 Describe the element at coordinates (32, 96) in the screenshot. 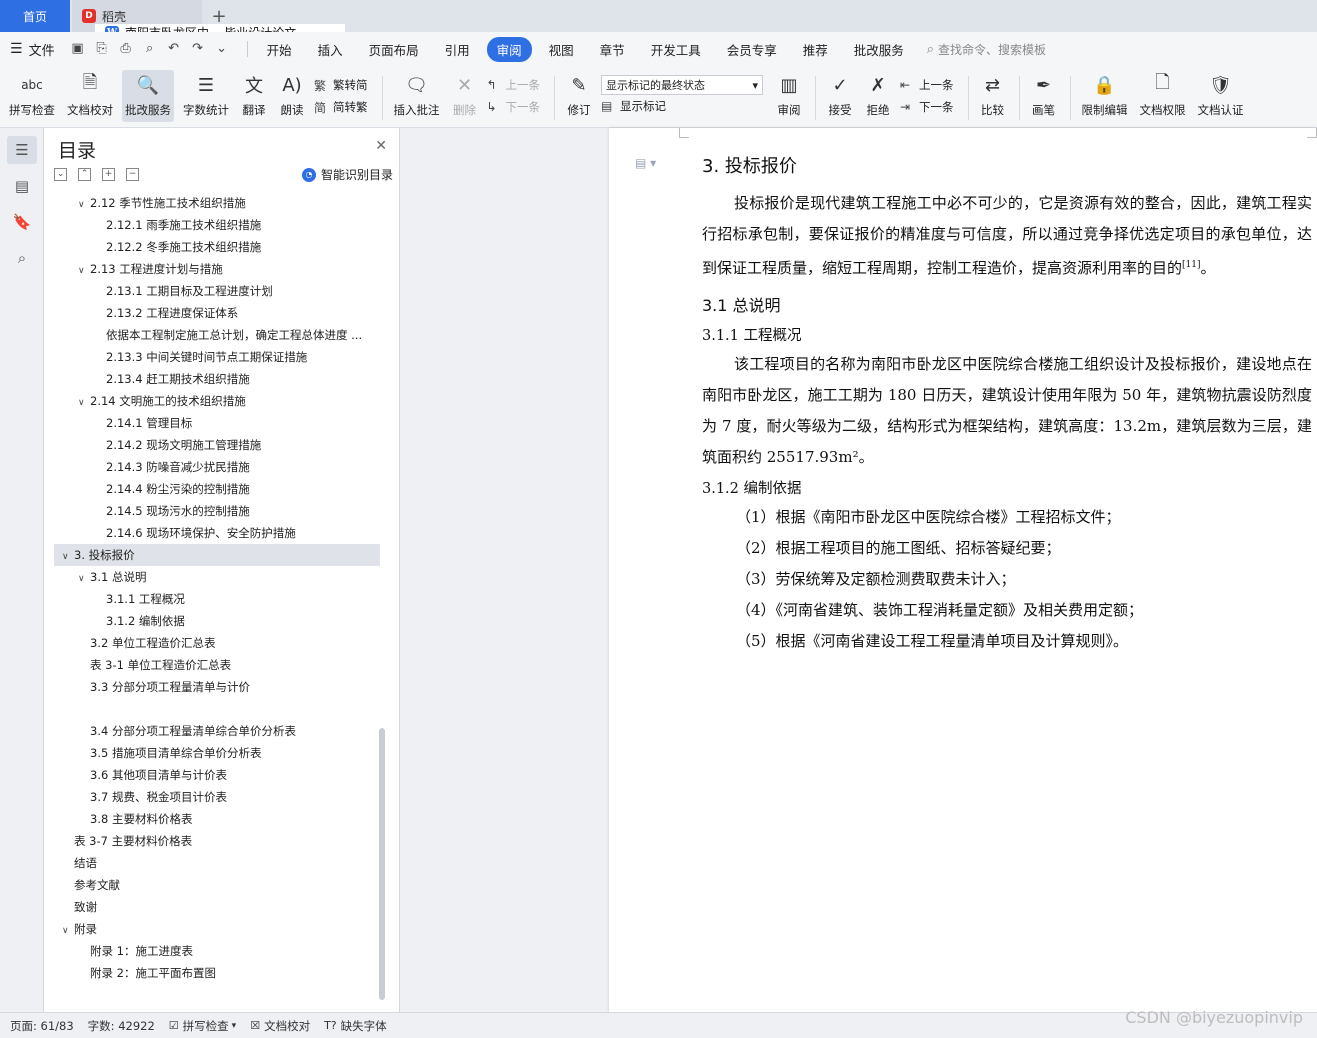

I see `spellcheck-button: abc 拼写检查` at that location.